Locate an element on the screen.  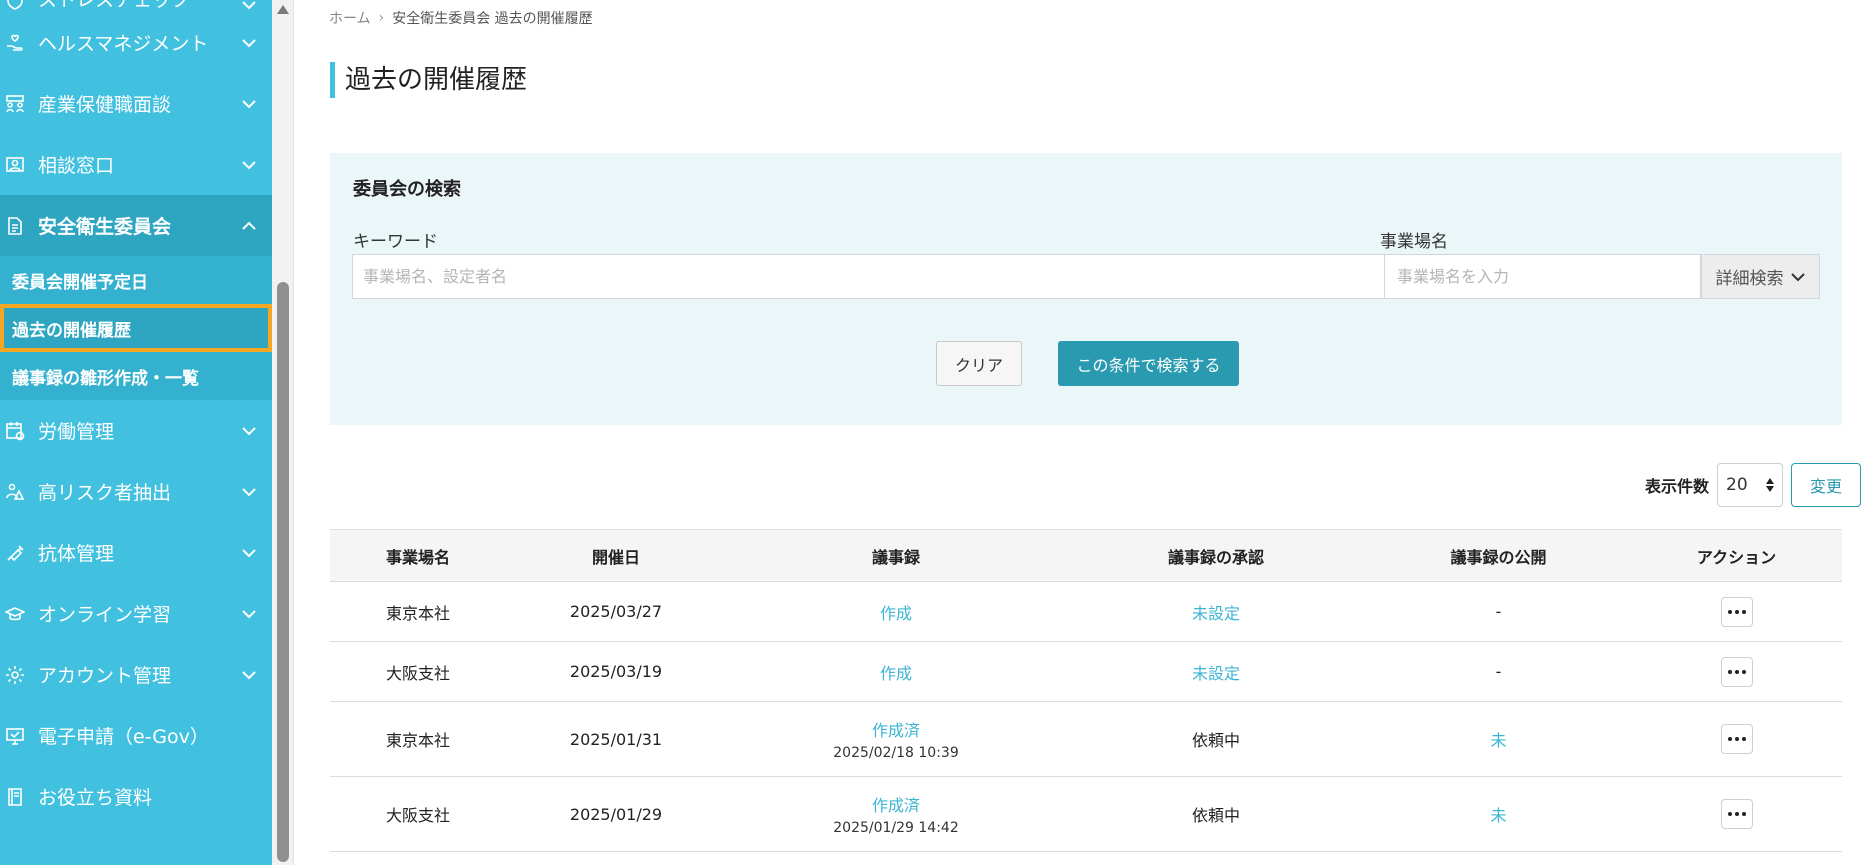
keyword-input is located at coordinates (868, 276).